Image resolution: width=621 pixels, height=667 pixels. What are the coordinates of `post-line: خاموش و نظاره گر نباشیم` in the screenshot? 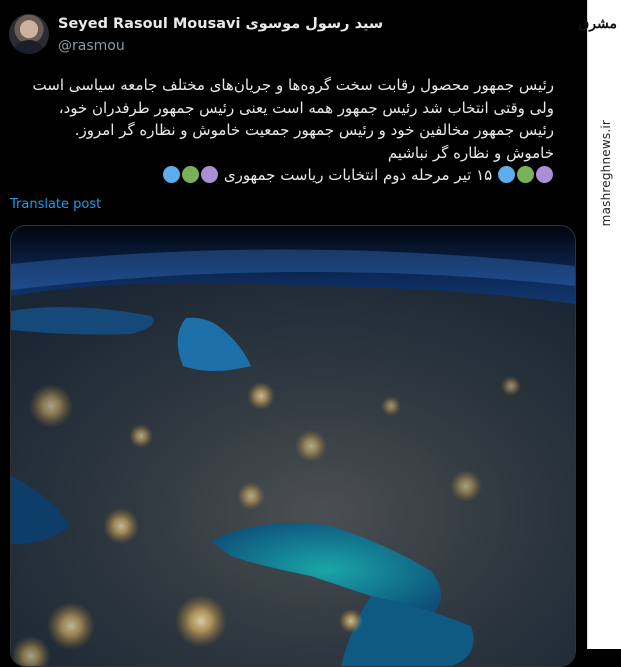 It's located at (277, 153).